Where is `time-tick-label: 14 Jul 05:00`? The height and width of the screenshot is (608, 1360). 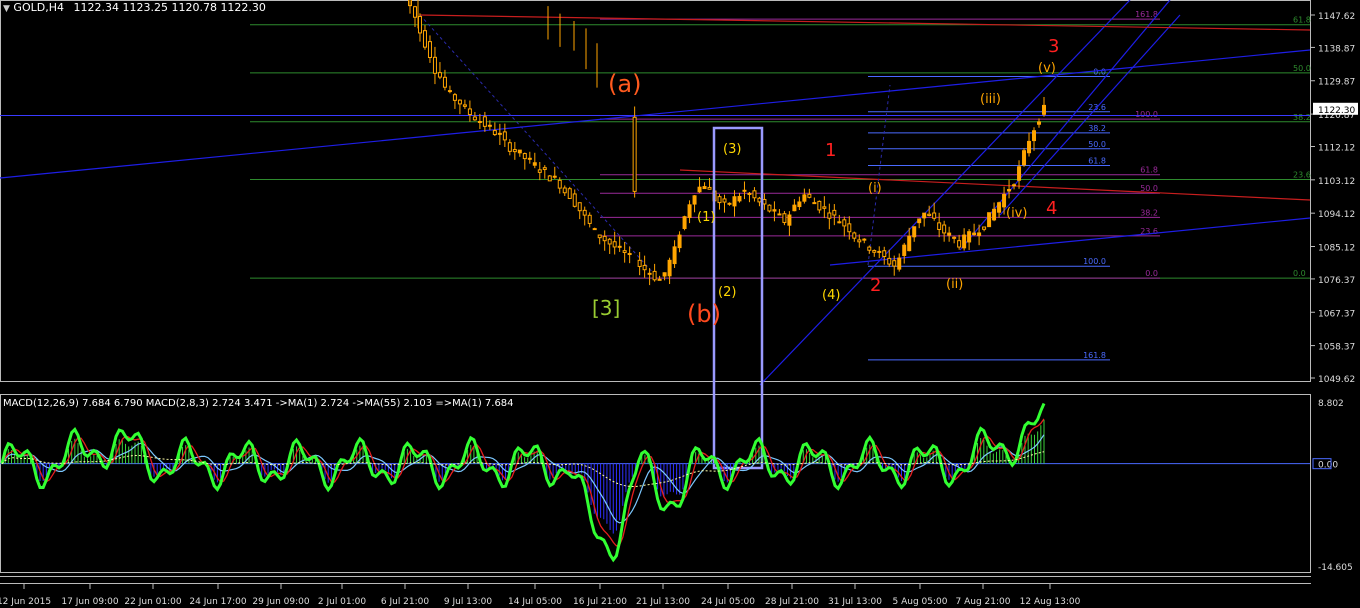 time-tick-label: 14 Jul 05:00 is located at coordinates (535, 602).